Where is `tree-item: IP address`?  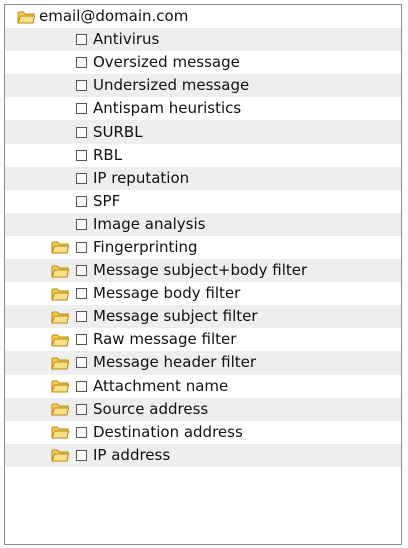
tree-item: IP address is located at coordinates (203, 455).